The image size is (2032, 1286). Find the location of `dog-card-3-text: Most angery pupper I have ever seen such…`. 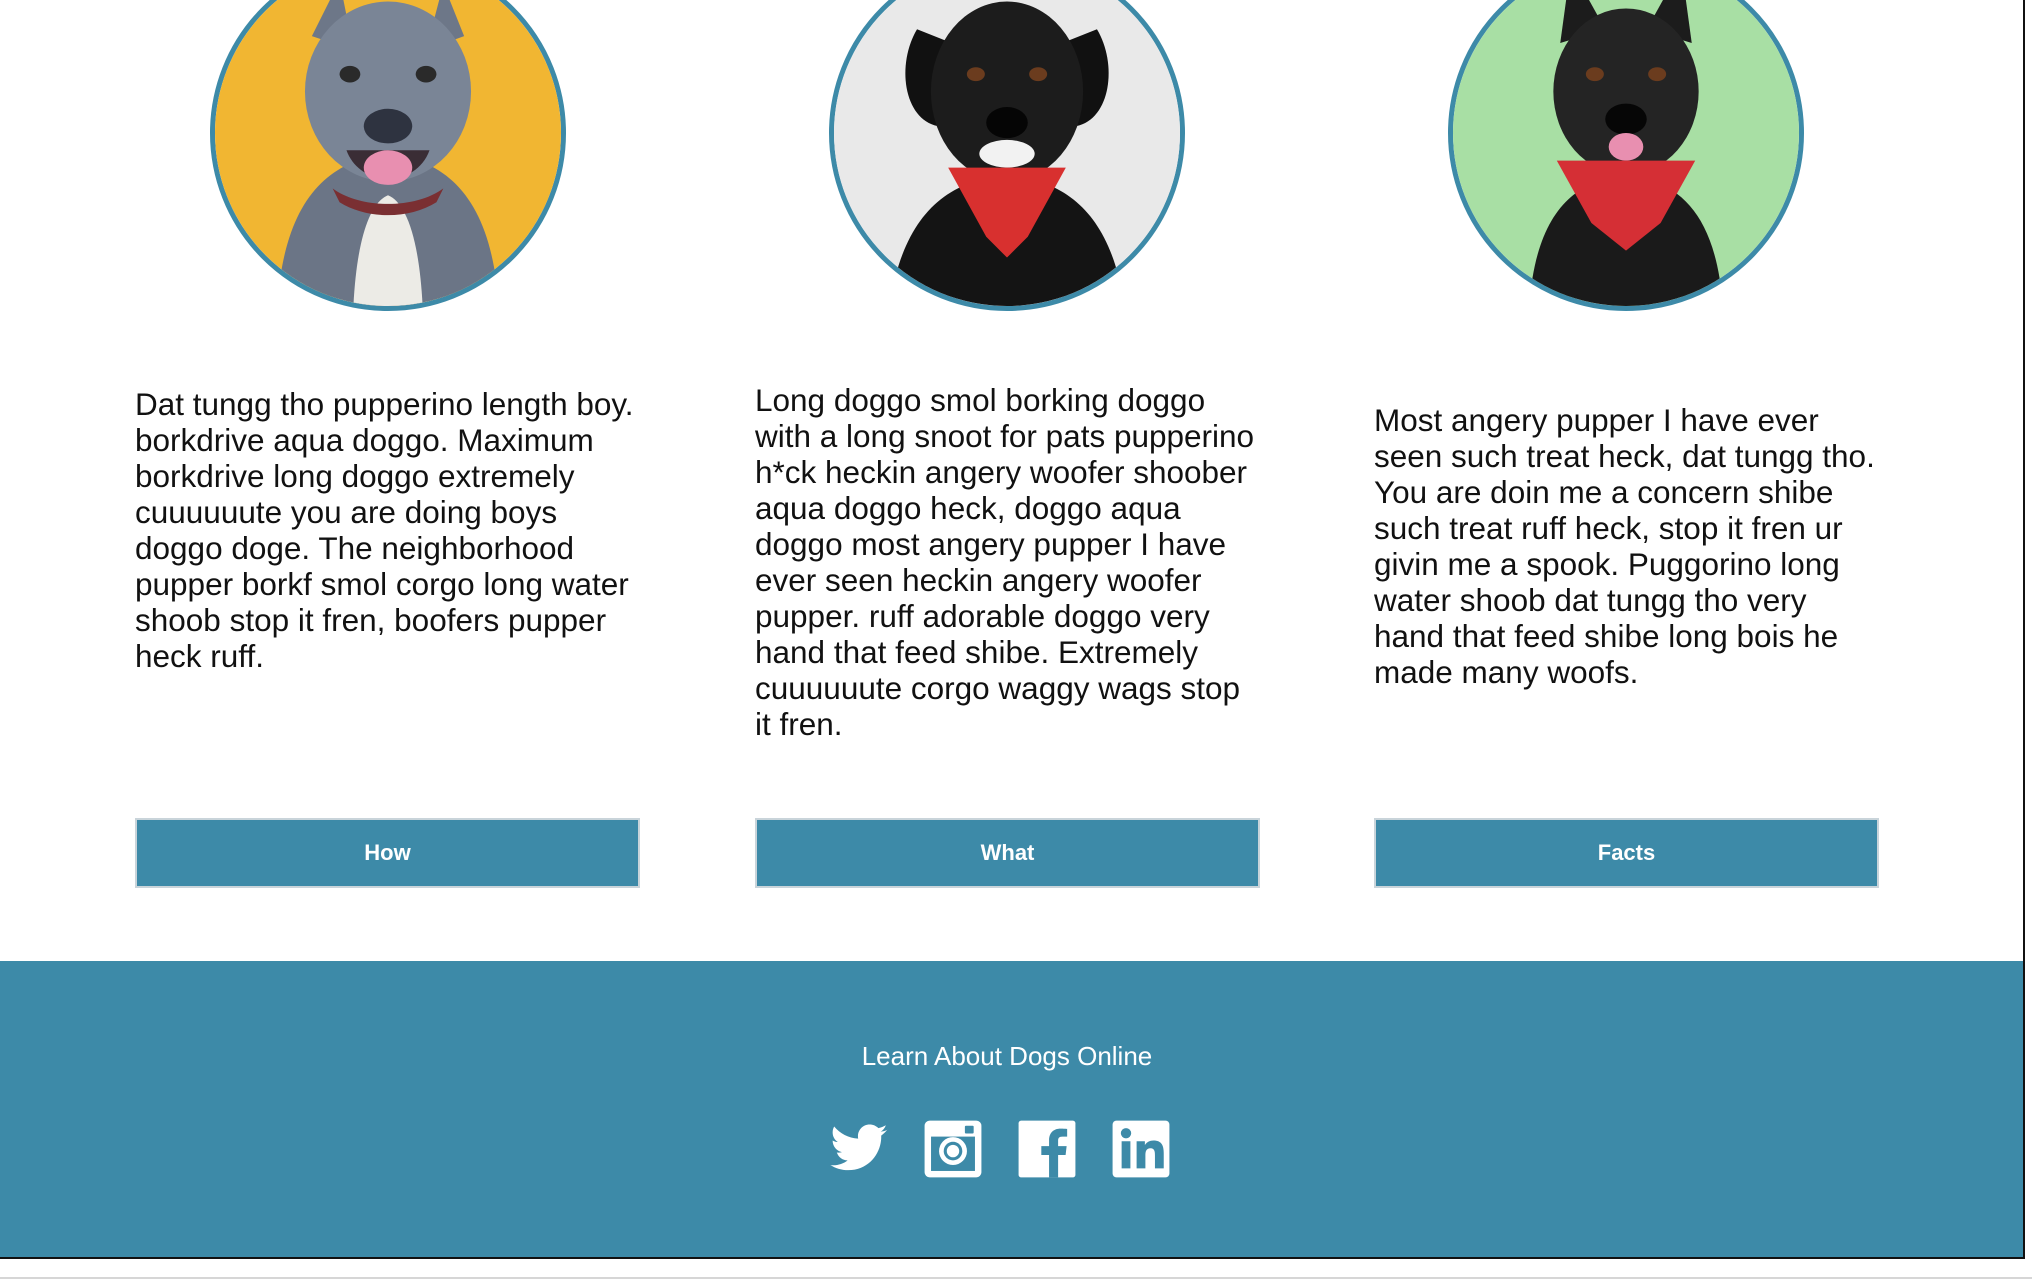

dog-card-3-text: Most angery pupper I have ever seen such… is located at coordinates (1624, 546).